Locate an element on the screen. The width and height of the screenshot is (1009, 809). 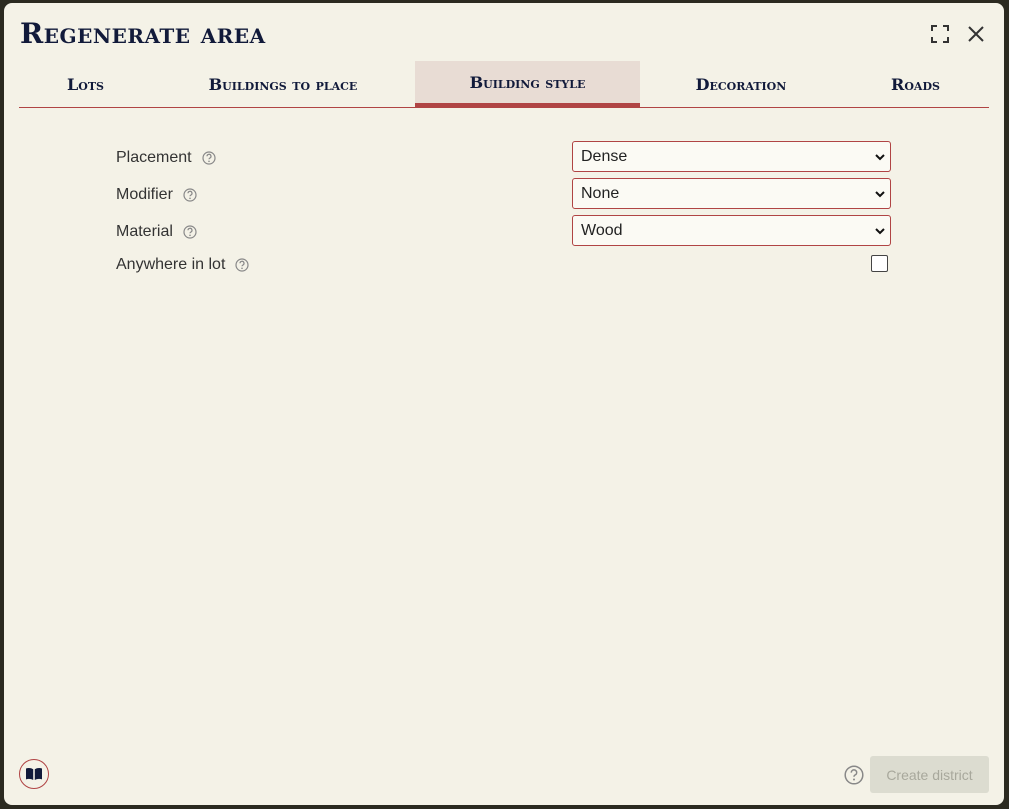
tab-building-style: Building style is located at coordinates (527, 84).